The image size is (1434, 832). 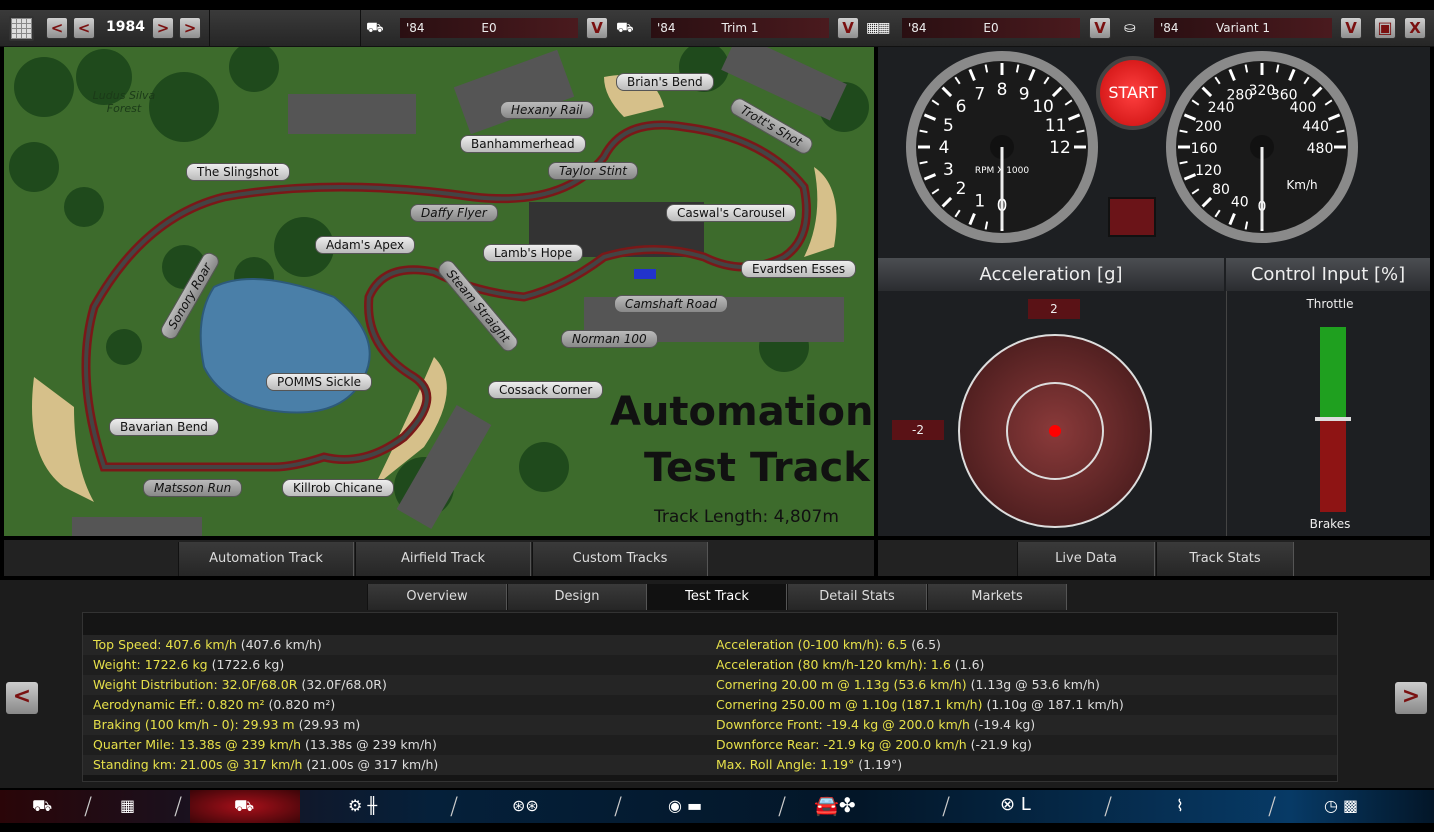 What do you see at coordinates (84, 28) in the screenshot?
I see `prev-year-button: <` at bounding box center [84, 28].